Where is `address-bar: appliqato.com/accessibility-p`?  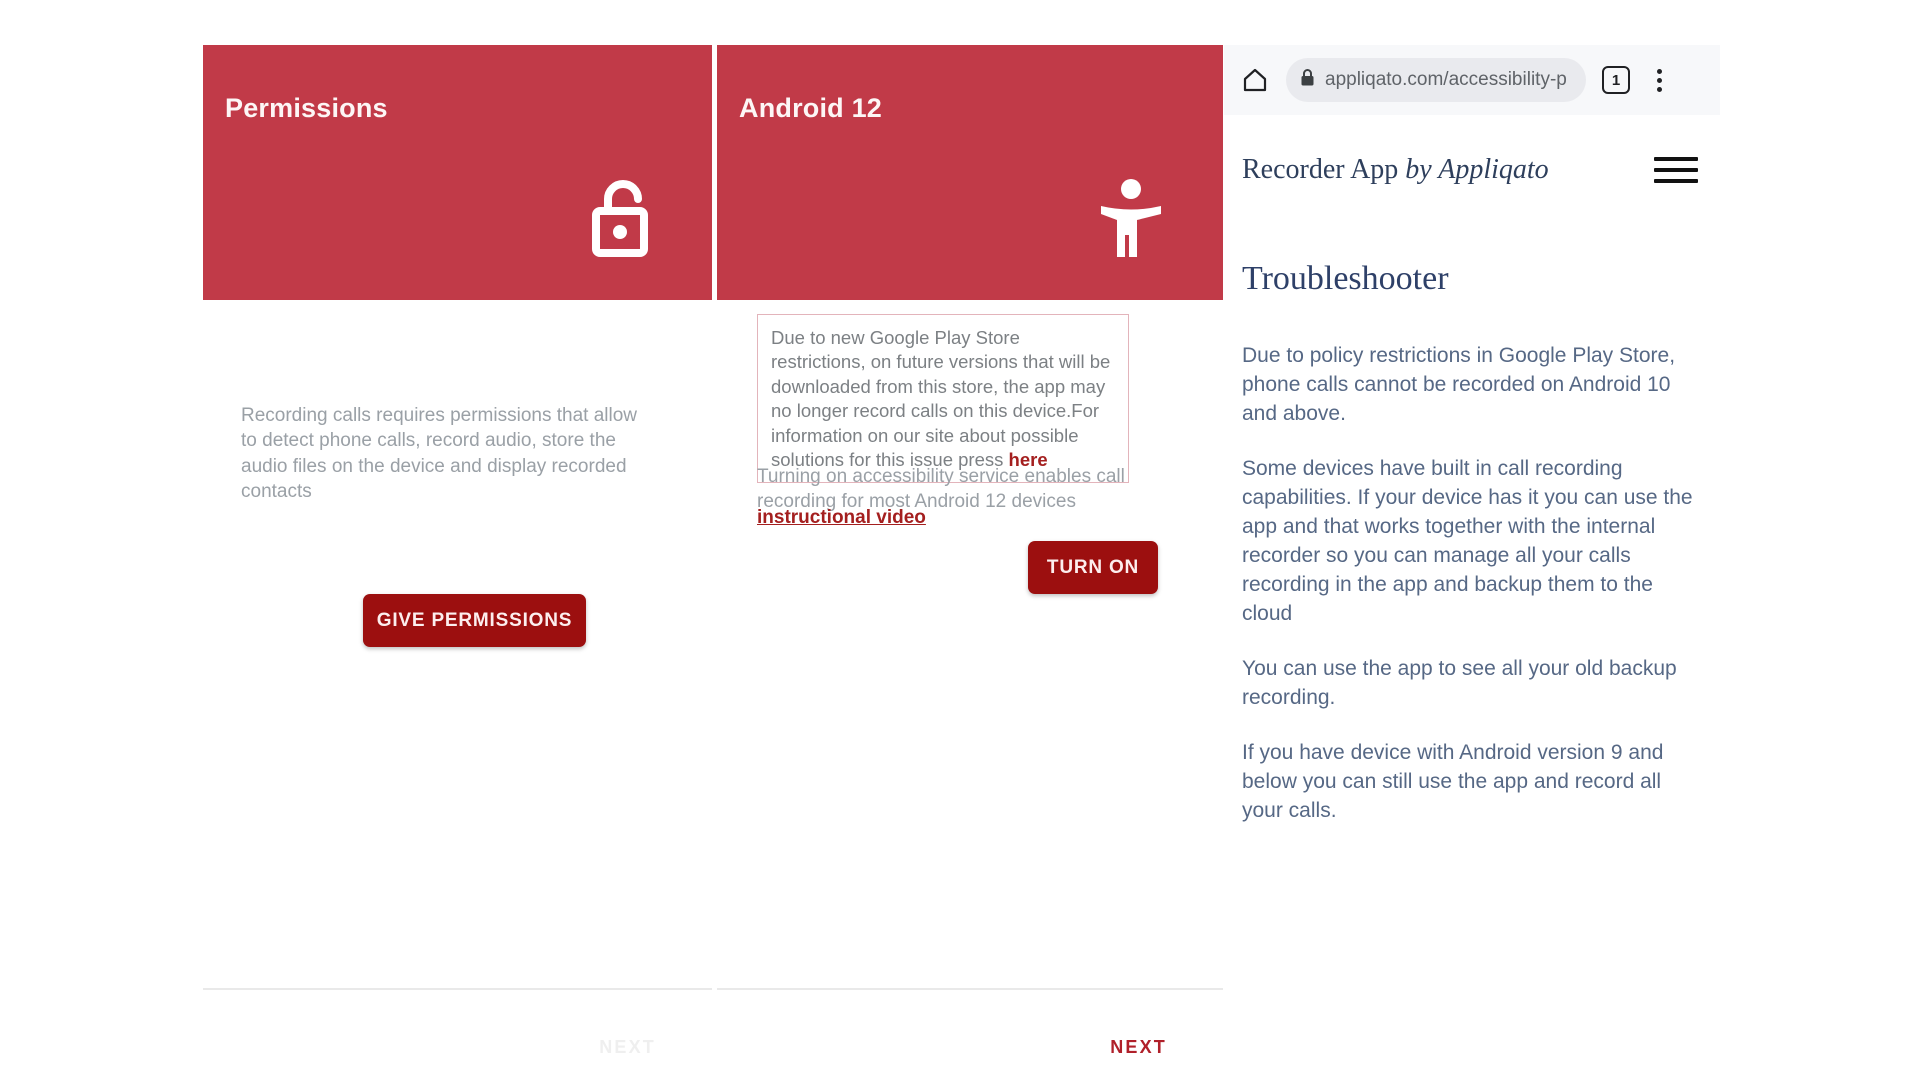 address-bar: appliqato.com/accessibility-p is located at coordinates (1436, 80).